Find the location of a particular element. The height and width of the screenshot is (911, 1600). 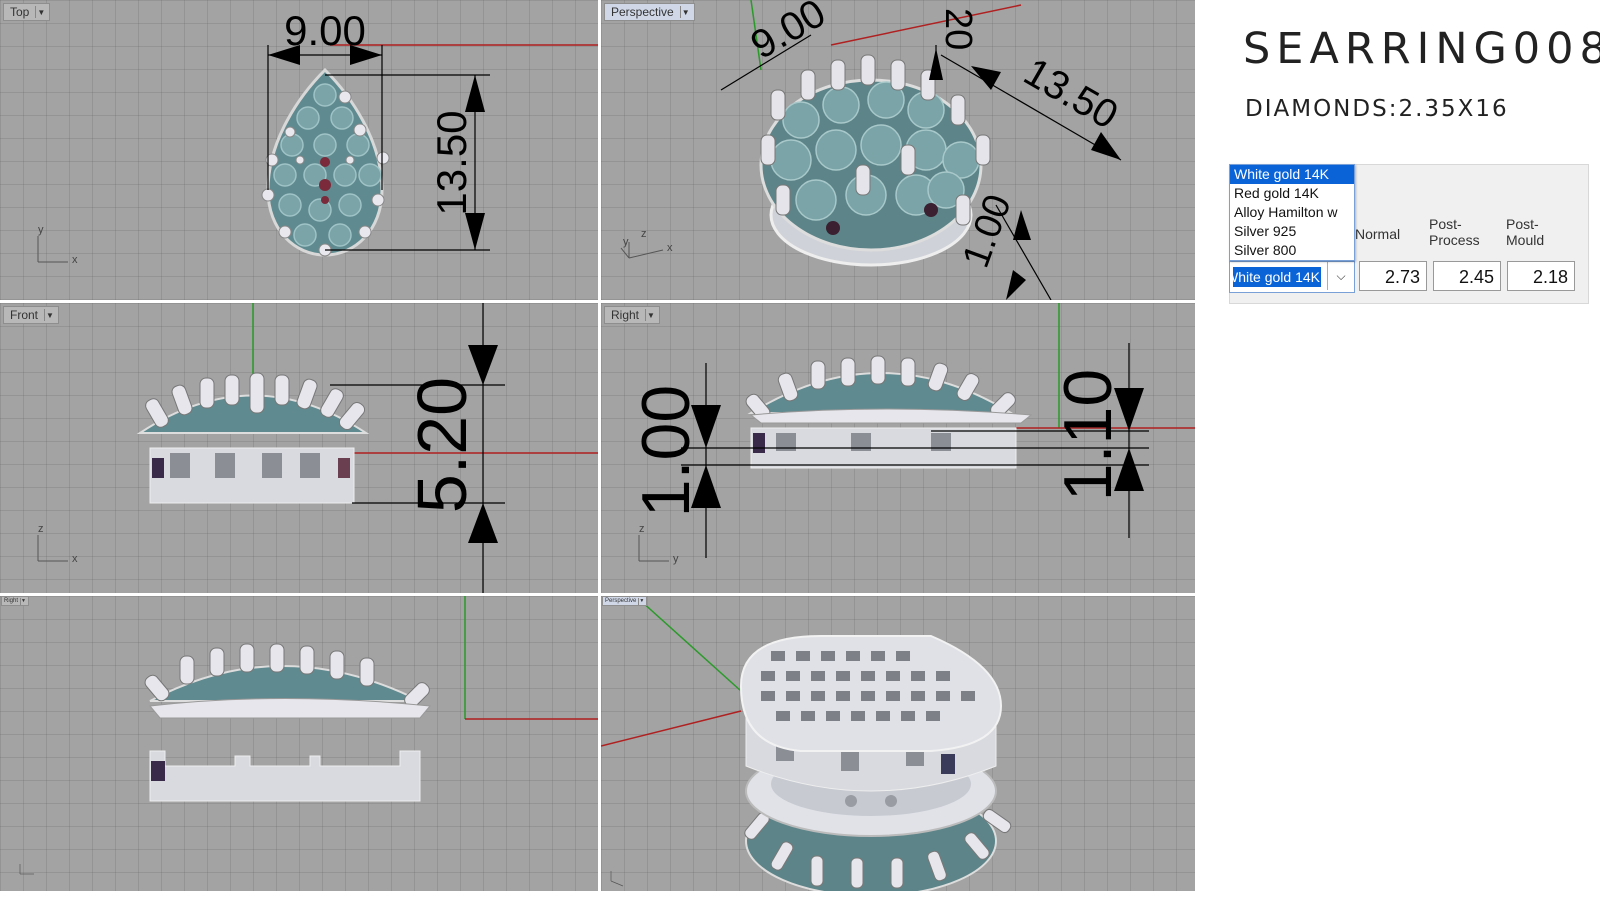

viewport-tab-perspective-small: Perspective ▼ is located at coordinates (625, 601).